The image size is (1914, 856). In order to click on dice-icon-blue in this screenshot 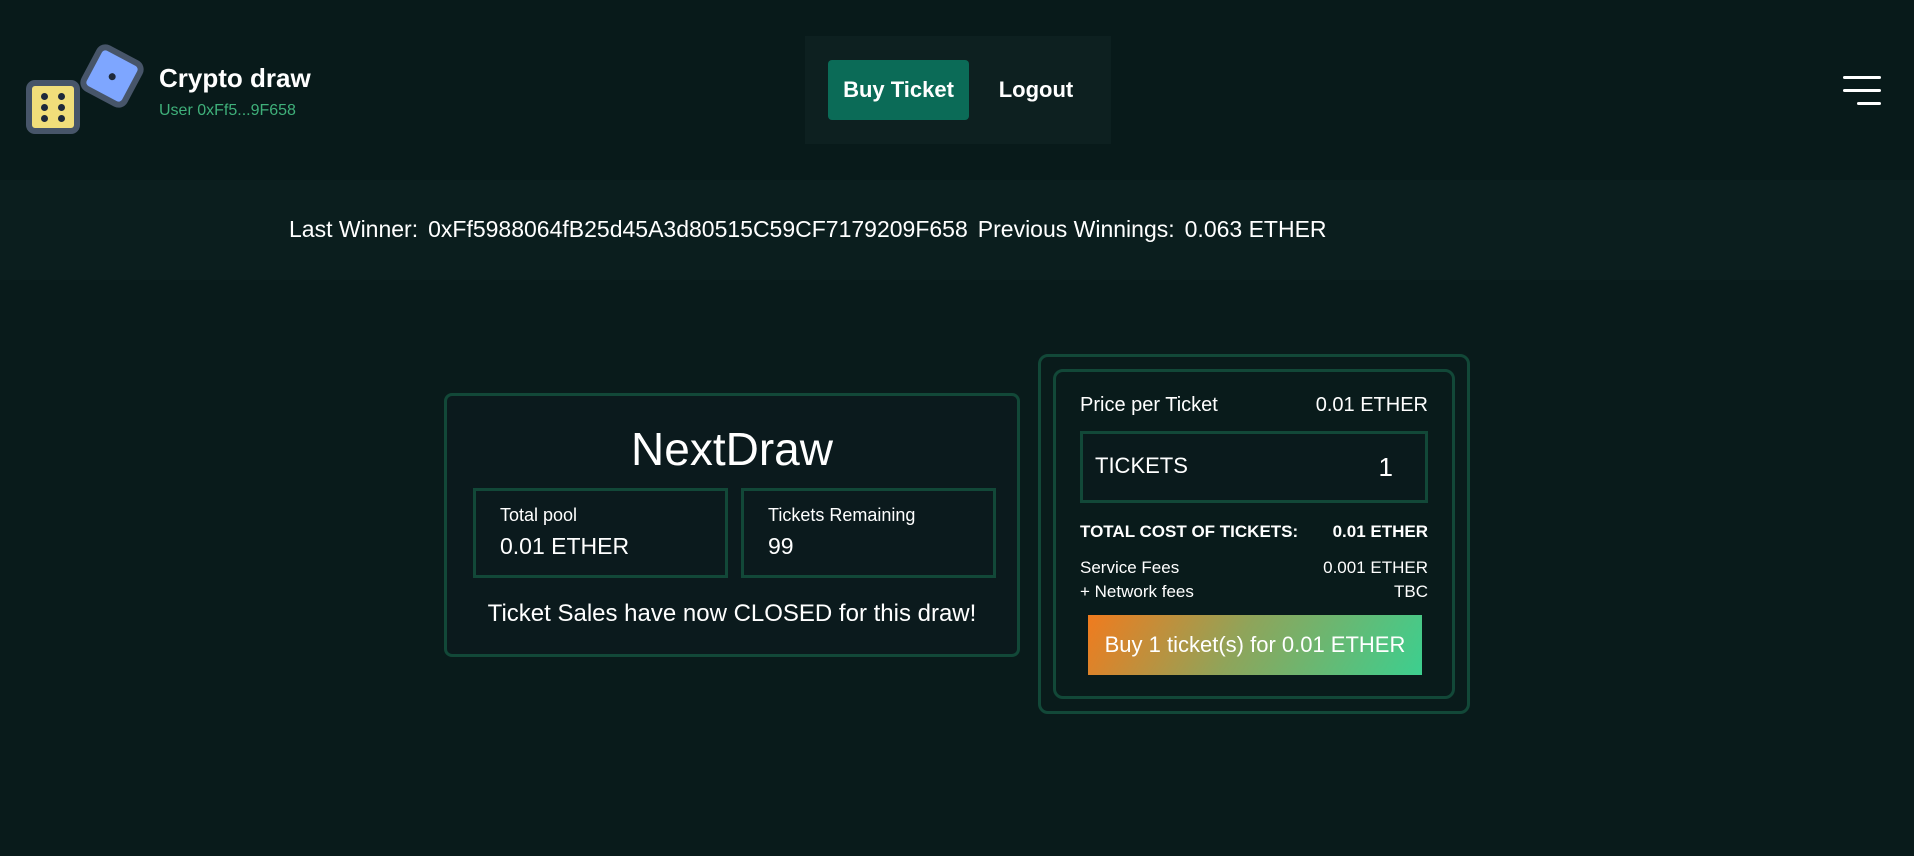, I will do `click(112, 76)`.